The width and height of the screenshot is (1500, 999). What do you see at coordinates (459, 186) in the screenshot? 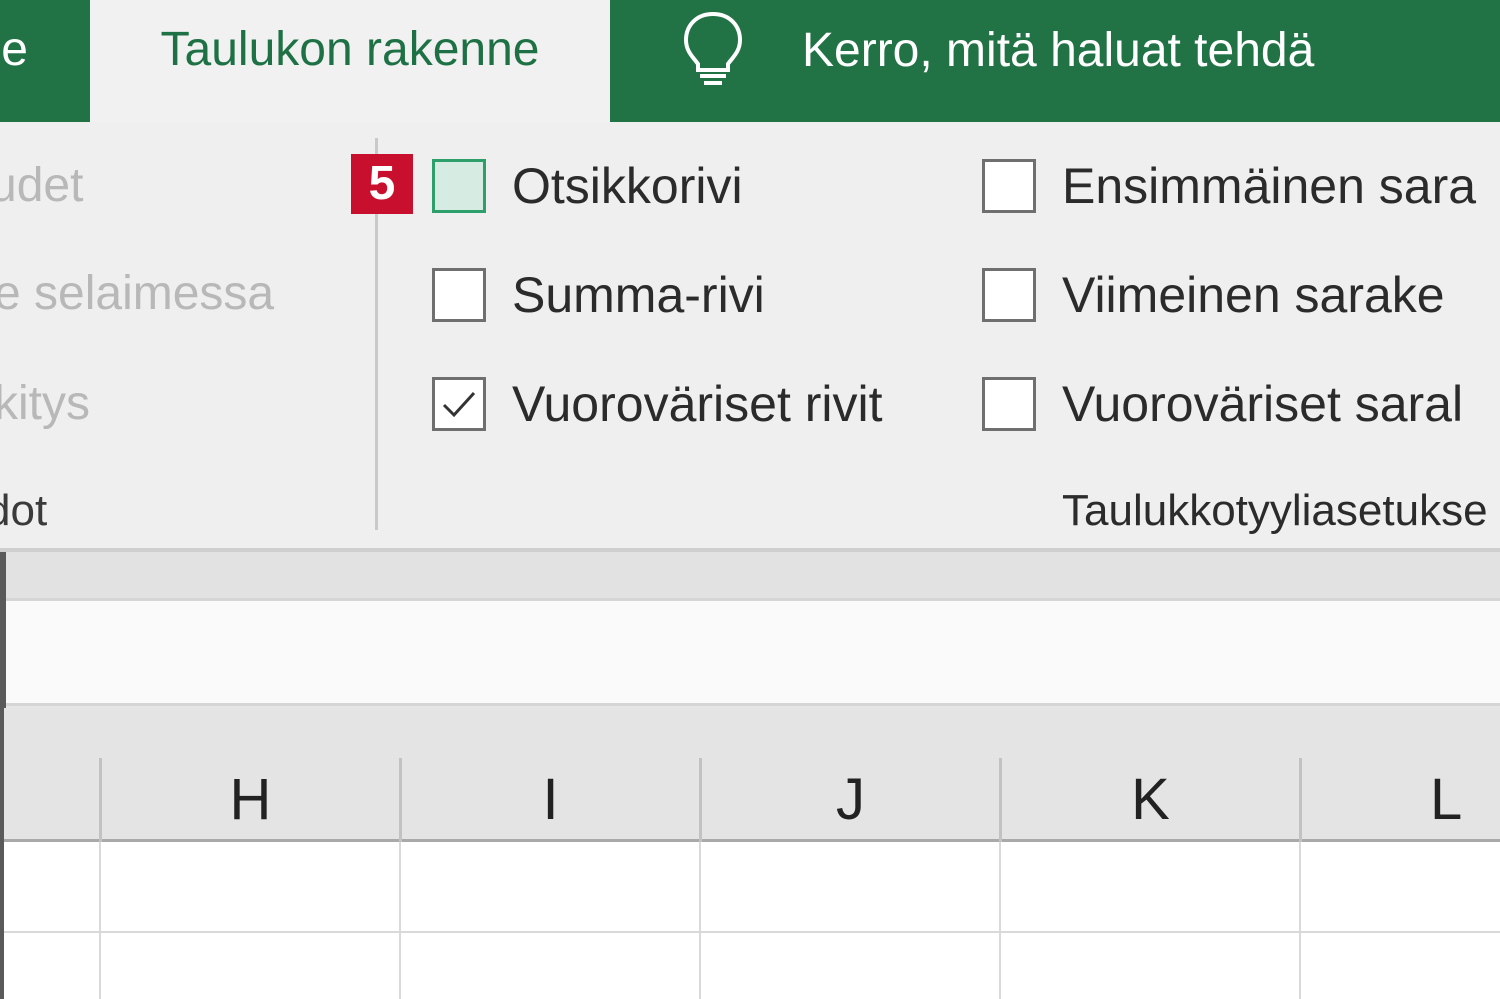
I see `header-row-checkbox` at bounding box center [459, 186].